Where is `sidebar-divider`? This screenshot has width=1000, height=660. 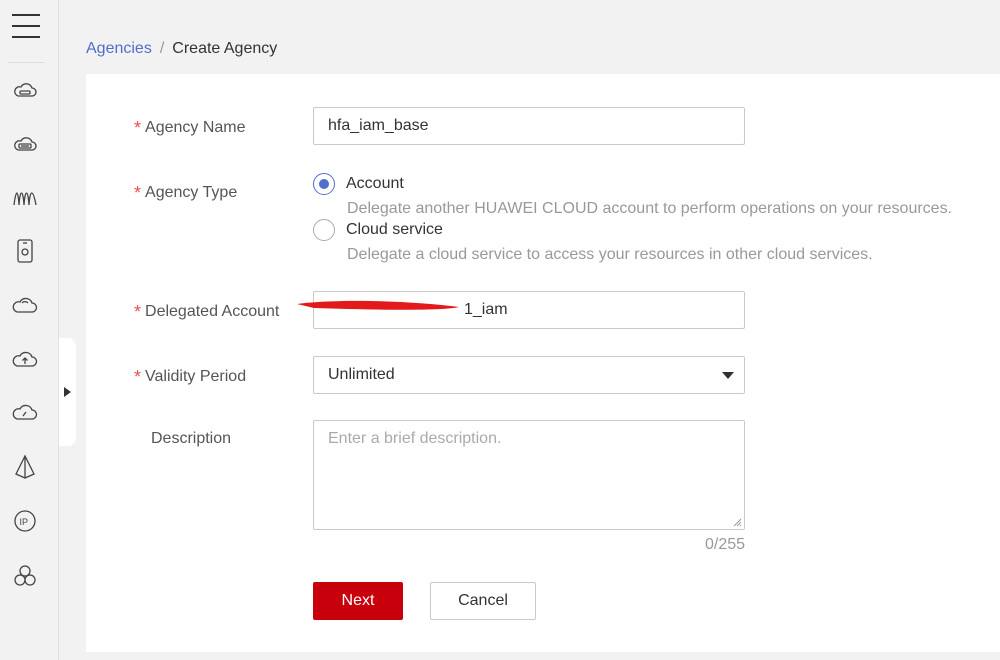
sidebar-divider is located at coordinates (26, 62).